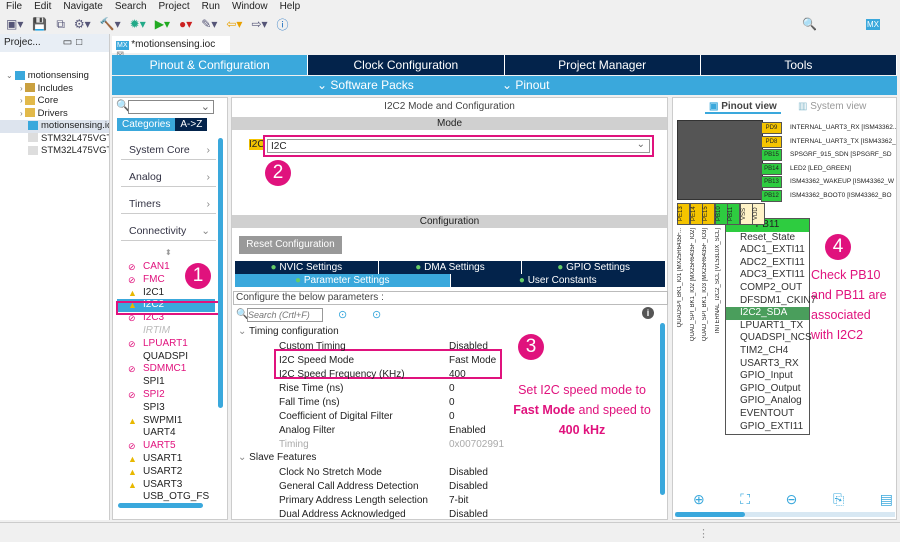 Image resolution: width=900 pixels, height=542 pixels. What do you see at coordinates (525, 85) in the screenshot?
I see `pinout-menu: ⌄ Pinout` at bounding box center [525, 85].